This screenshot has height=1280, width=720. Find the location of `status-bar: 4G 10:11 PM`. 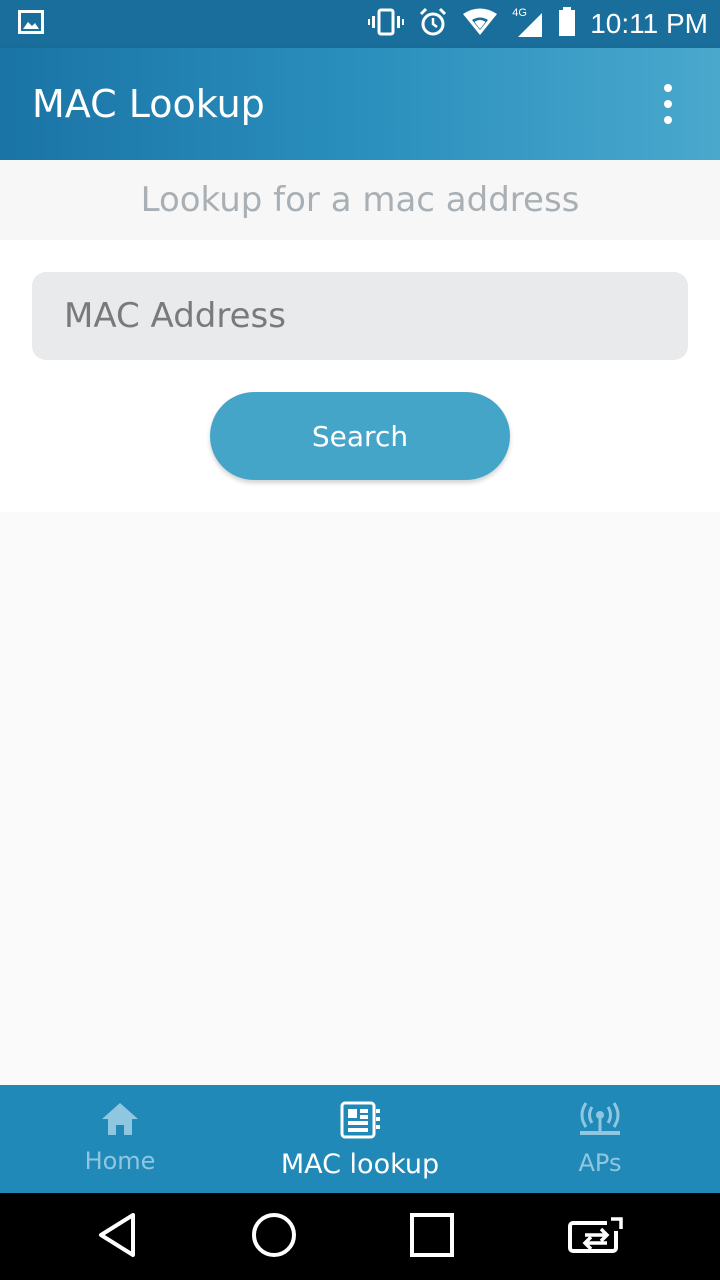

status-bar: 4G 10:11 PM is located at coordinates (360, 24).